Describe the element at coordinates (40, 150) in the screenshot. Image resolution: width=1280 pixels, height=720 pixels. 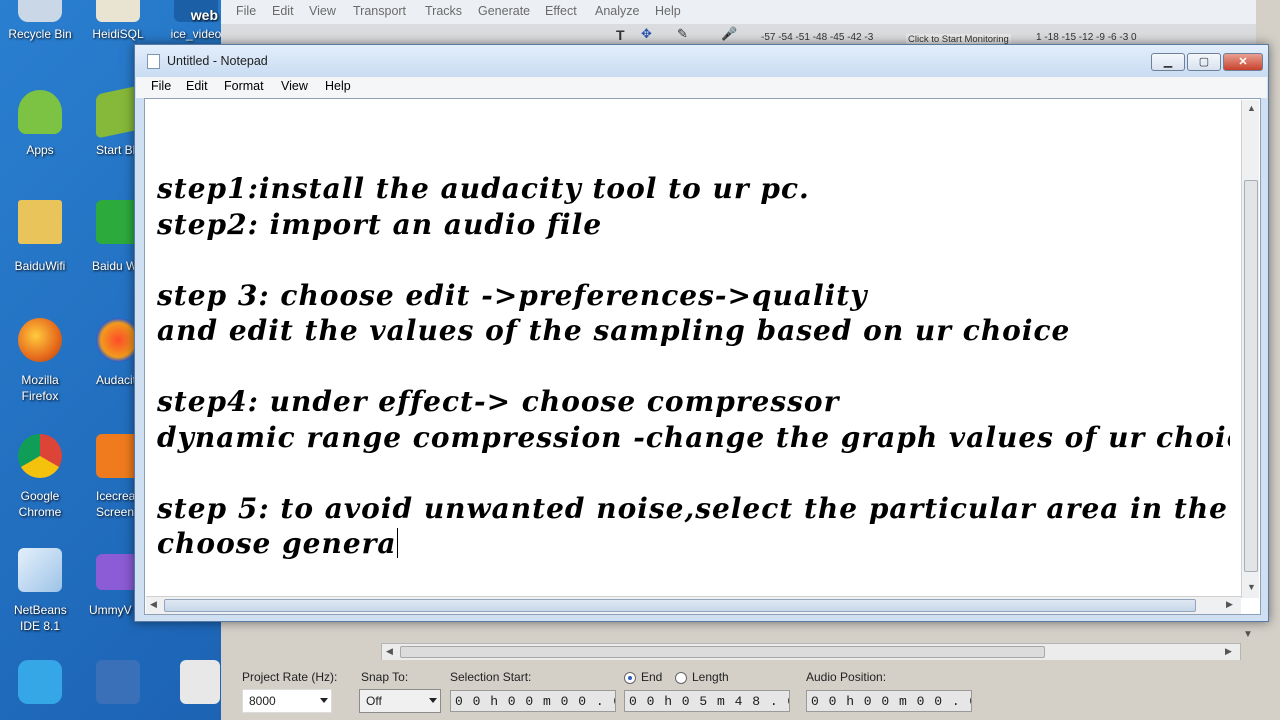
I see `apps-label: Apps` at that location.